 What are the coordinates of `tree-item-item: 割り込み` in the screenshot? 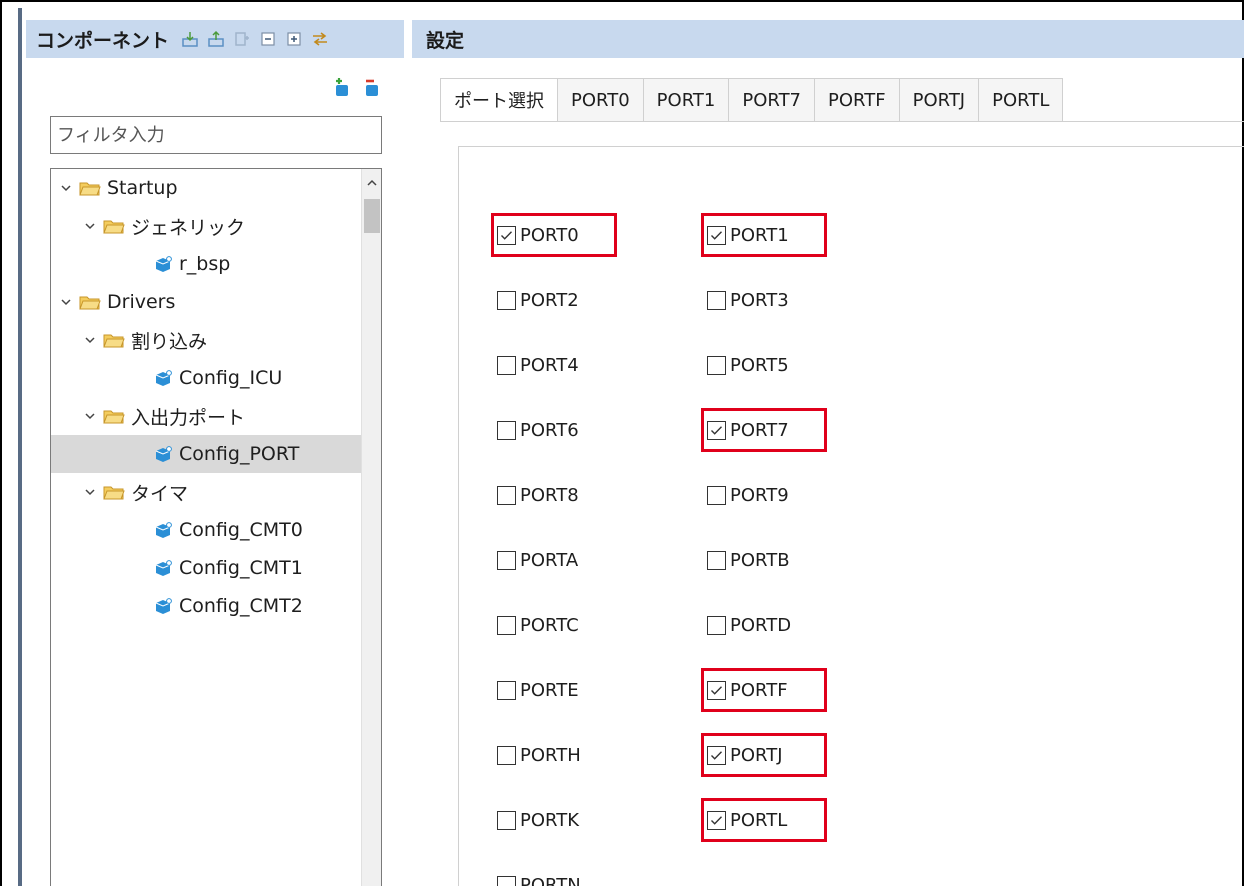 It's located at (207, 340).